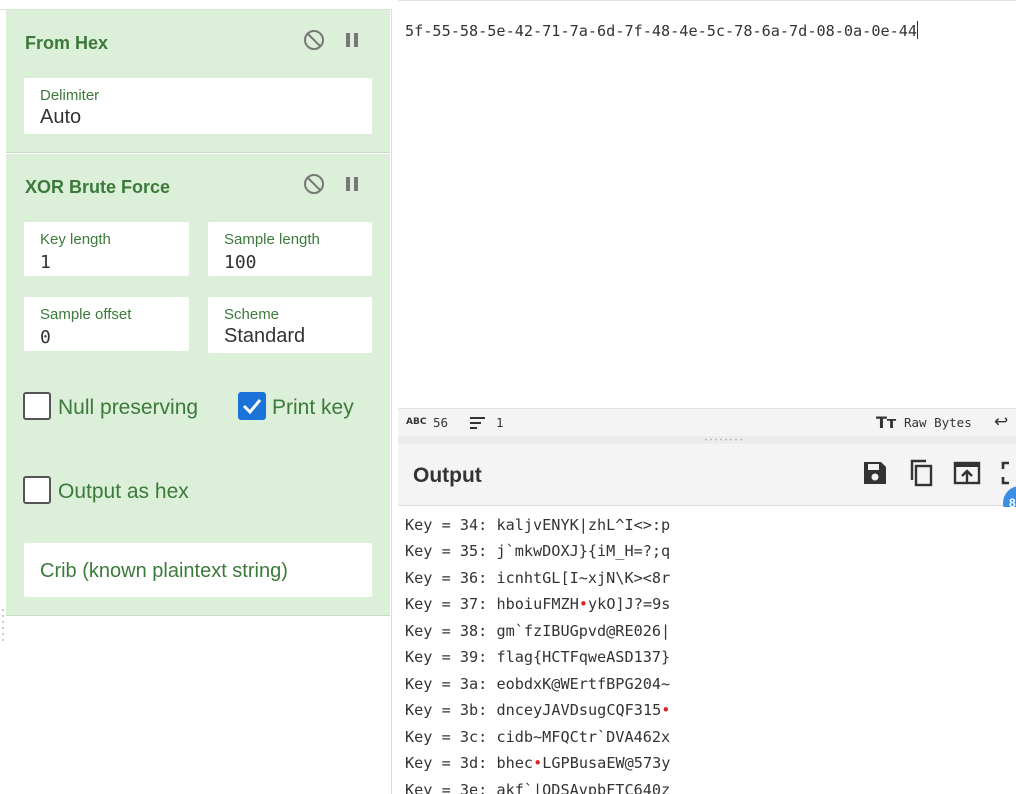 The height and width of the screenshot is (794, 1016). What do you see at coordinates (500, 422) in the screenshot?
I see `input-lines: 1` at bounding box center [500, 422].